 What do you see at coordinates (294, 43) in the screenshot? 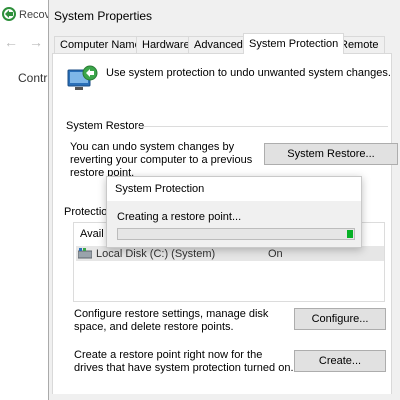
I see `tab-system-protection: System Protection` at bounding box center [294, 43].